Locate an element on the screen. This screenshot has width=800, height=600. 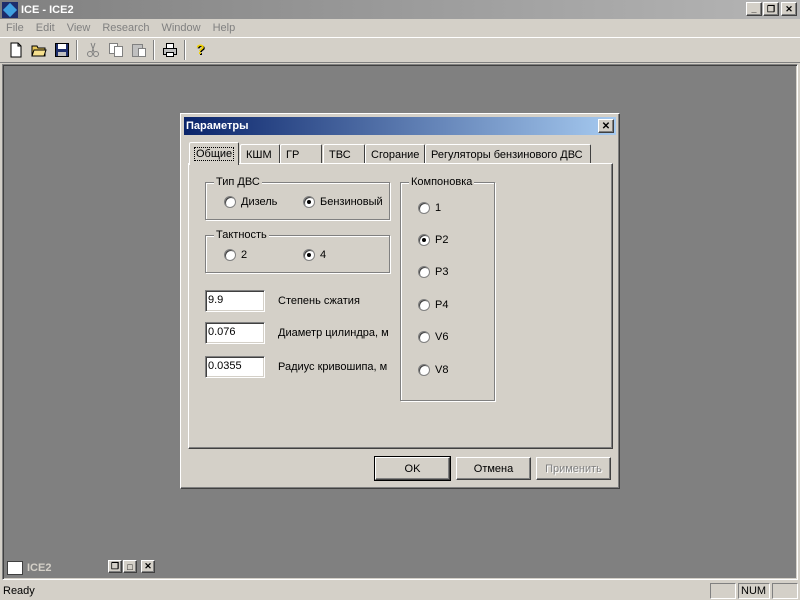
help-button: ?? is located at coordinates (200, 50).